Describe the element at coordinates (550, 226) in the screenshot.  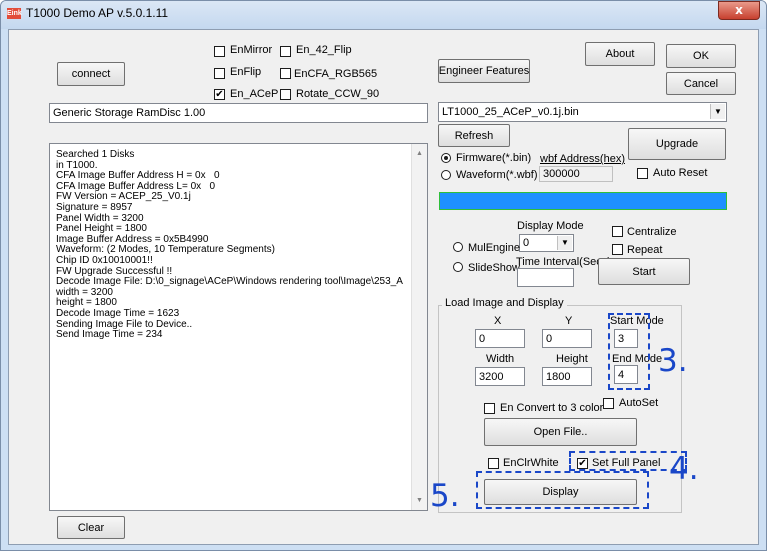
I see `display-mode-label: Display Mode` at that location.